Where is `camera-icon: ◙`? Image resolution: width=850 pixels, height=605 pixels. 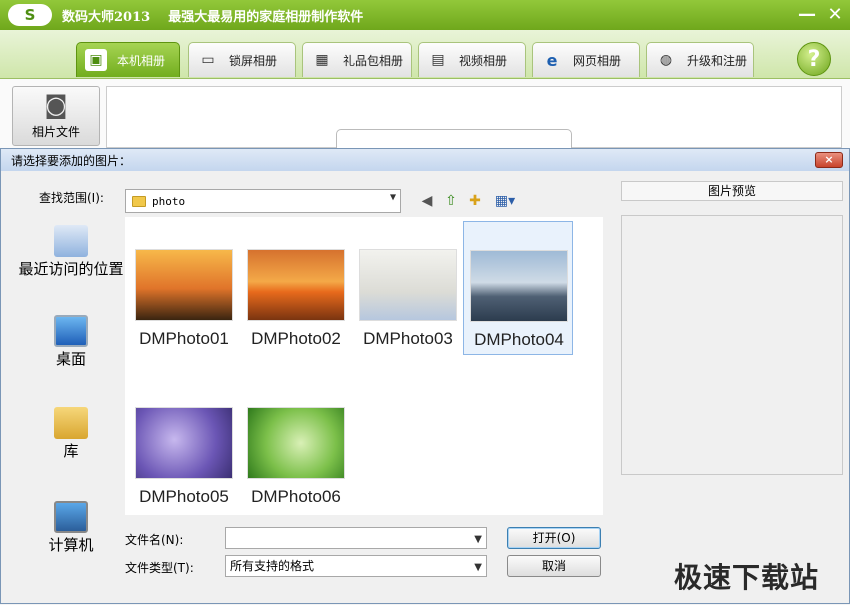 camera-icon: ◙ is located at coordinates (56, 105).